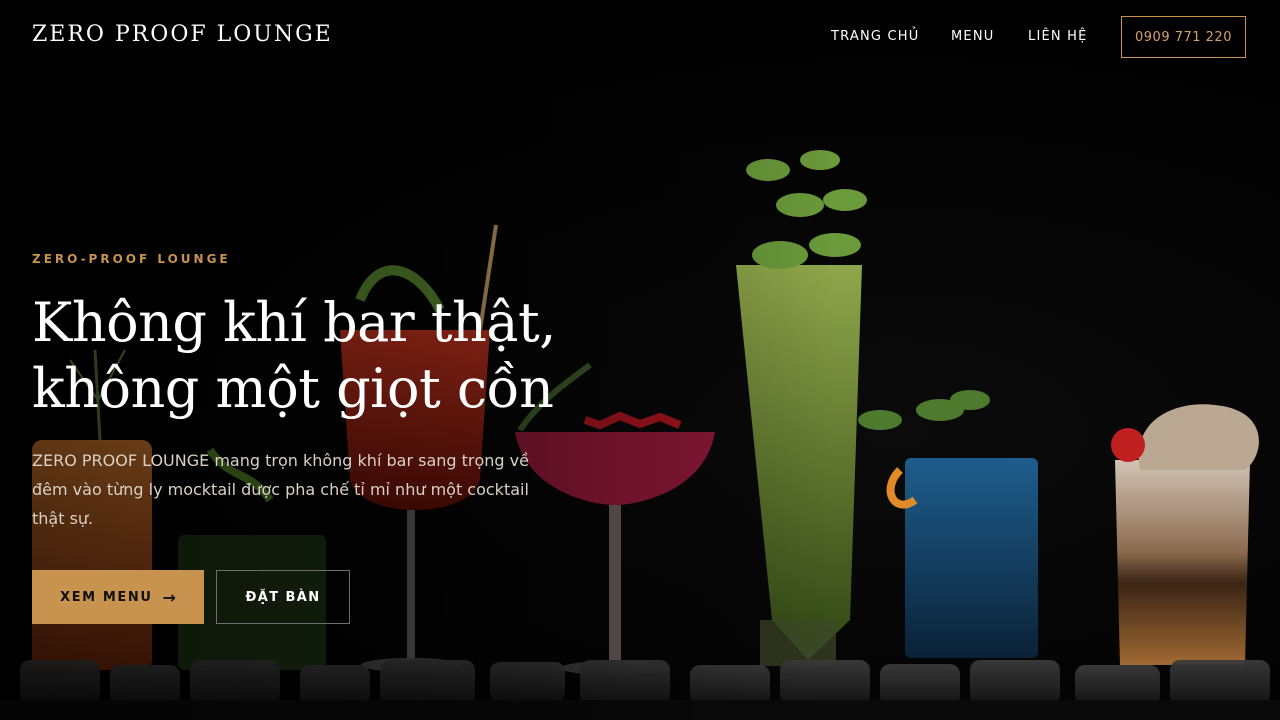 This screenshot has width=1280, height=720. What do you see at coordinates (182, 34) in the screenshot?
I see `brand-logo: ZERO PROOF LOUNGE` at bounding box center [182, 34].